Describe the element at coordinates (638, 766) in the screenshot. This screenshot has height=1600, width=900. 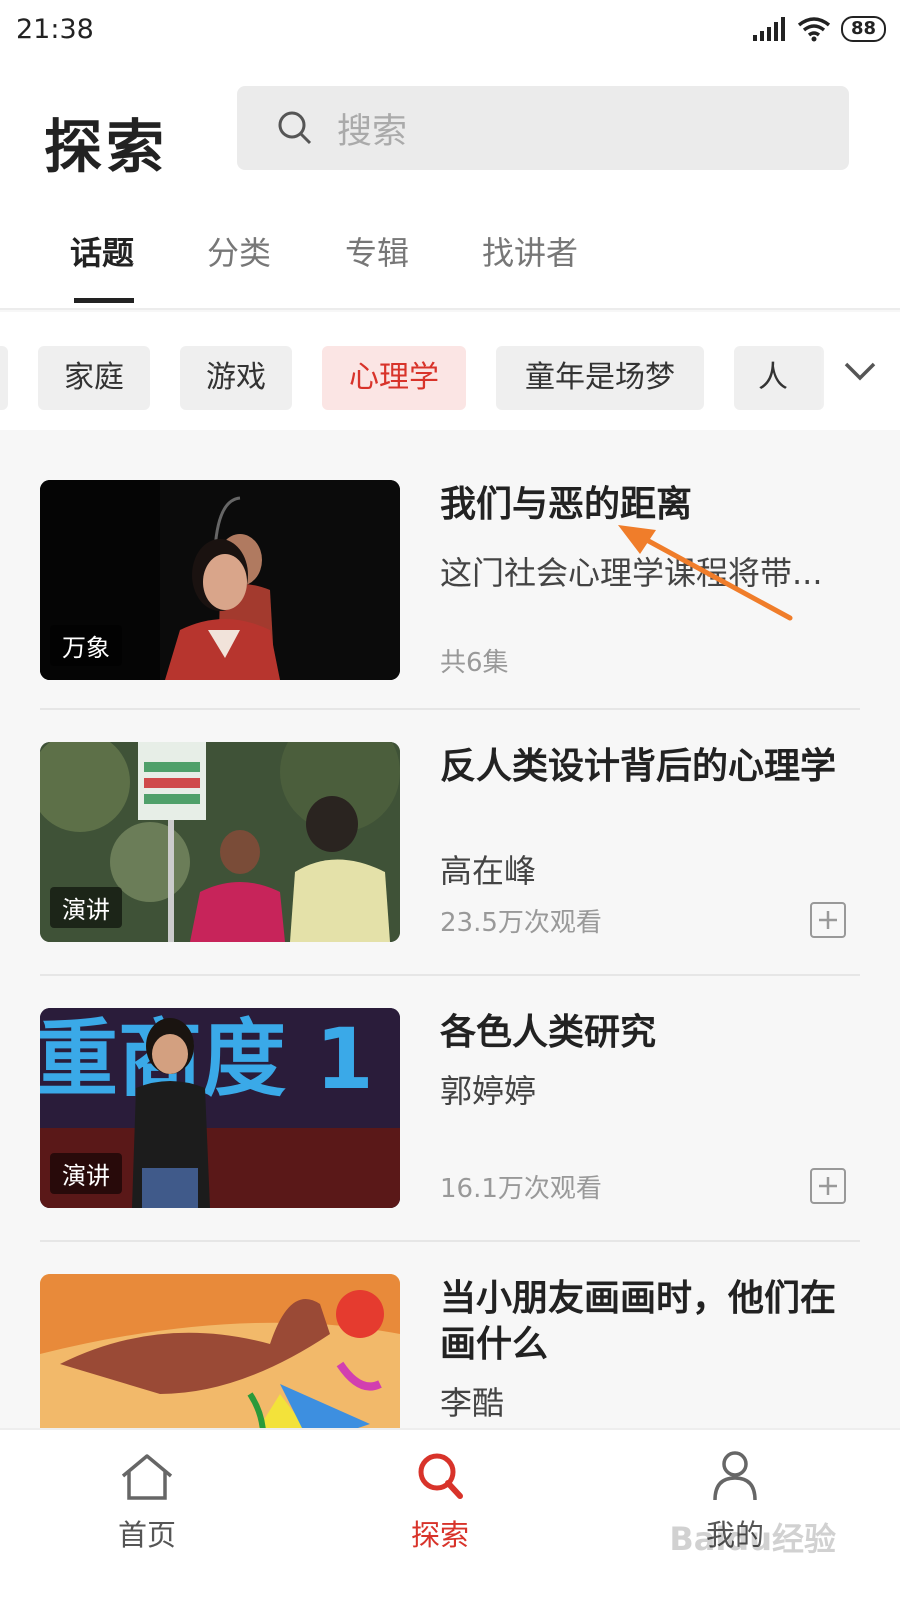
I see `item-title: 反人类设计背后的心理学` at that location.